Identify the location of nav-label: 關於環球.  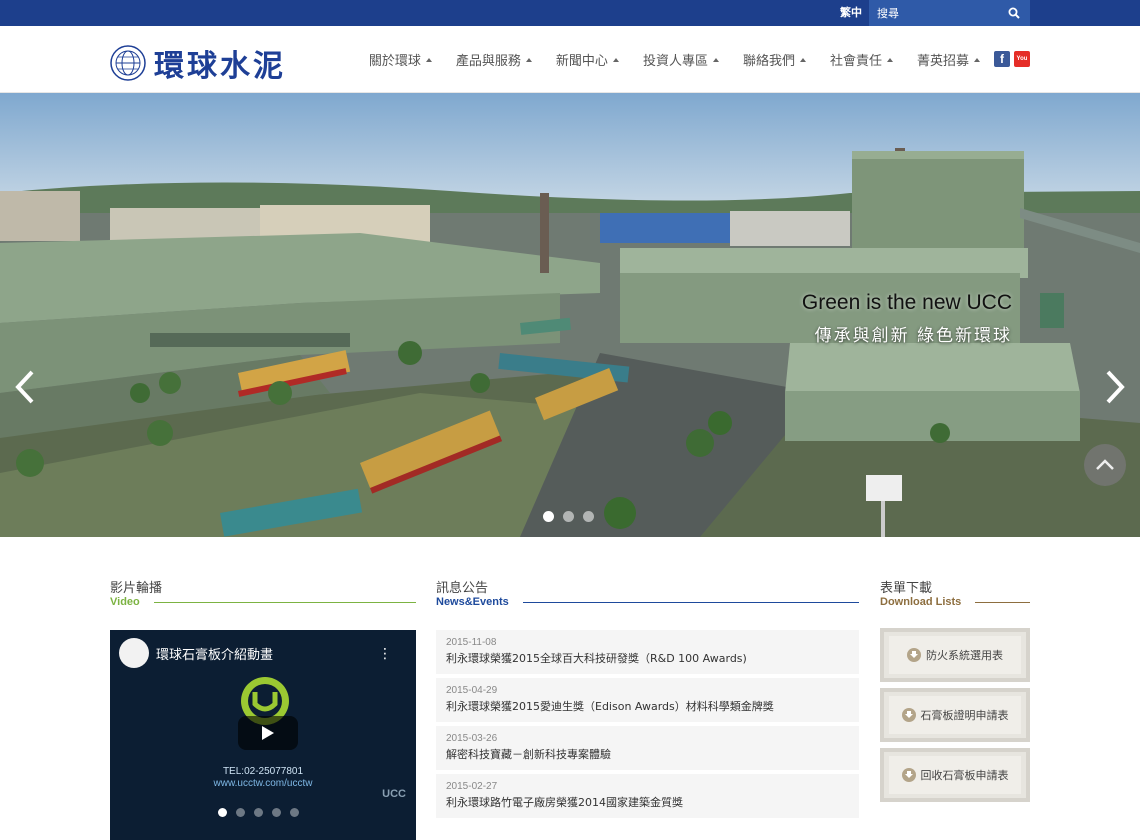
(394, 61).